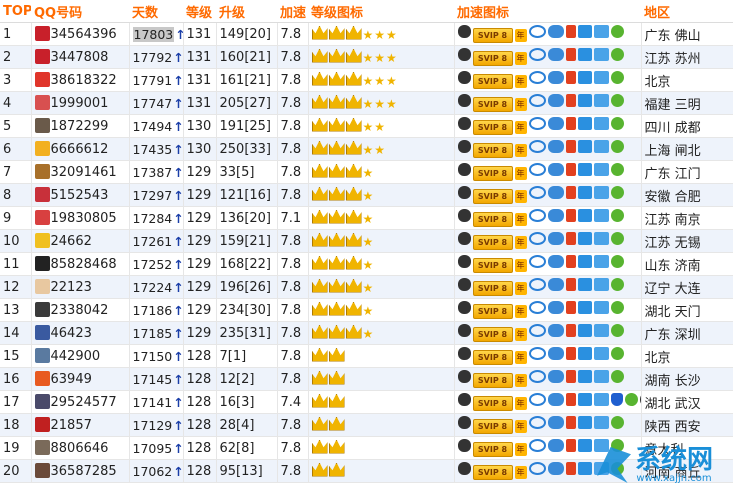 The image size is (733, 489). I want to click on qq-number: 3447808, so click(80, 57).